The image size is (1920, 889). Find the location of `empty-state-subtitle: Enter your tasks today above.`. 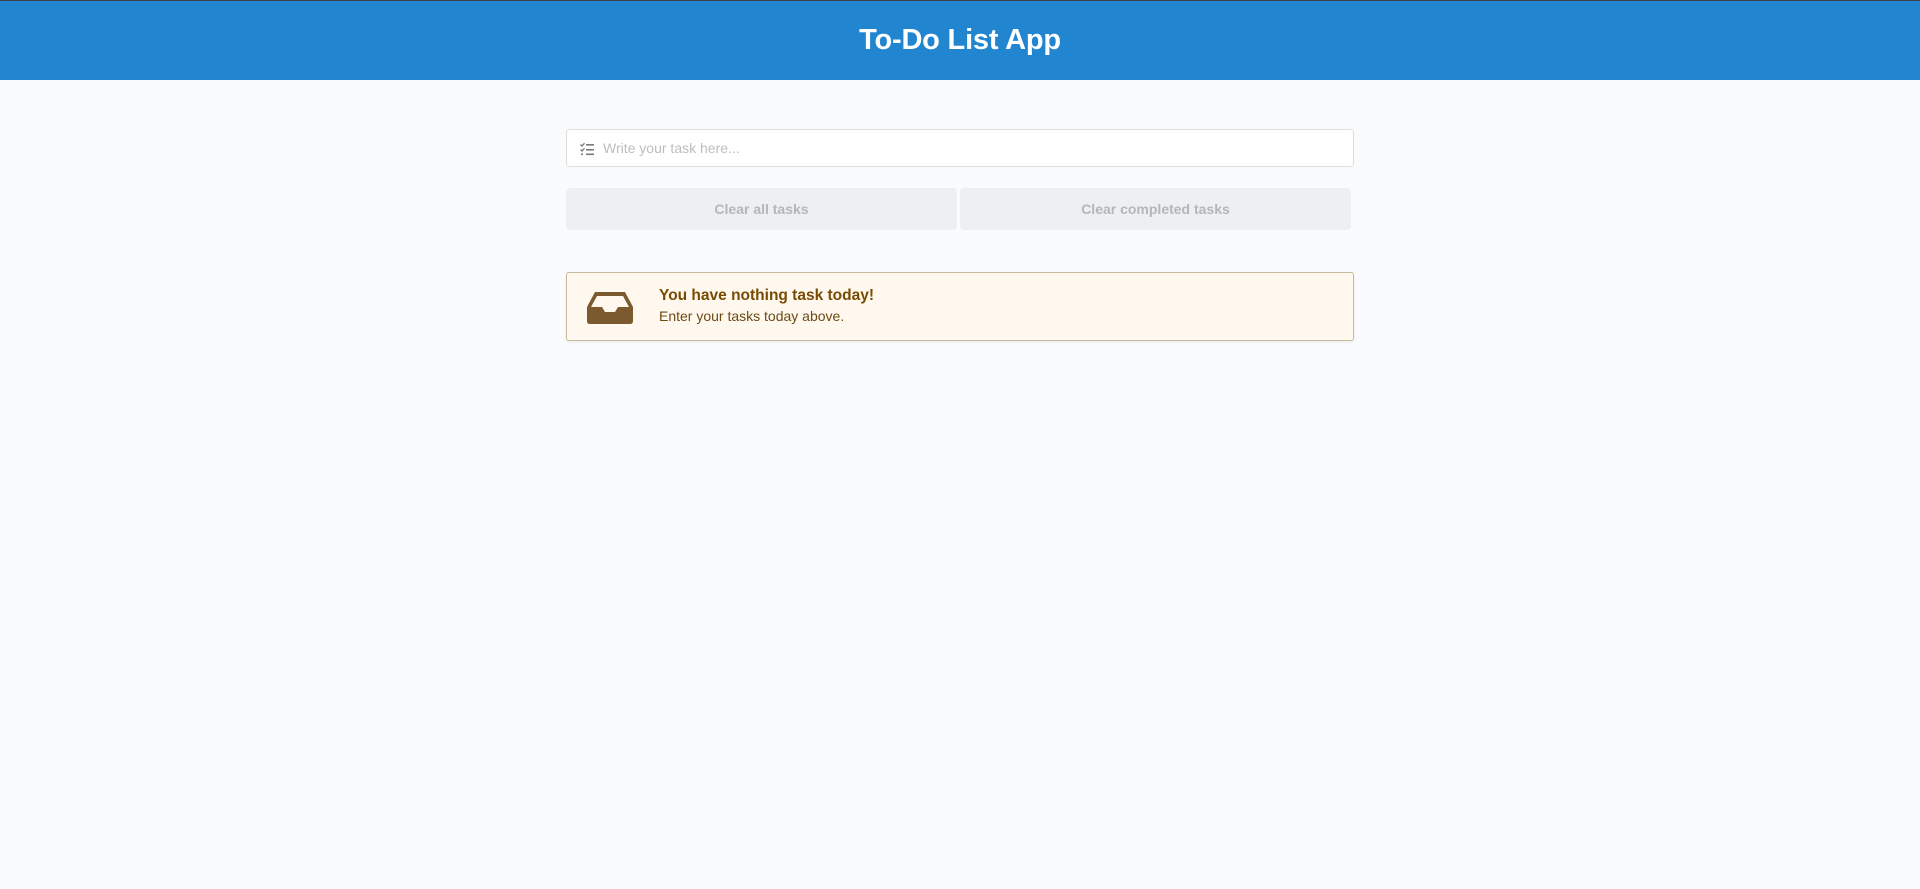

empty-state-subtitle: Enter your tasks today above. is located at coordinates (752, 316).